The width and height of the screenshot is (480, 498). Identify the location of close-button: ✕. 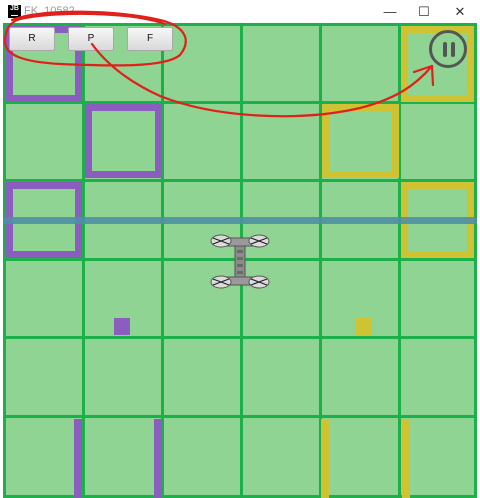
(460, 11).